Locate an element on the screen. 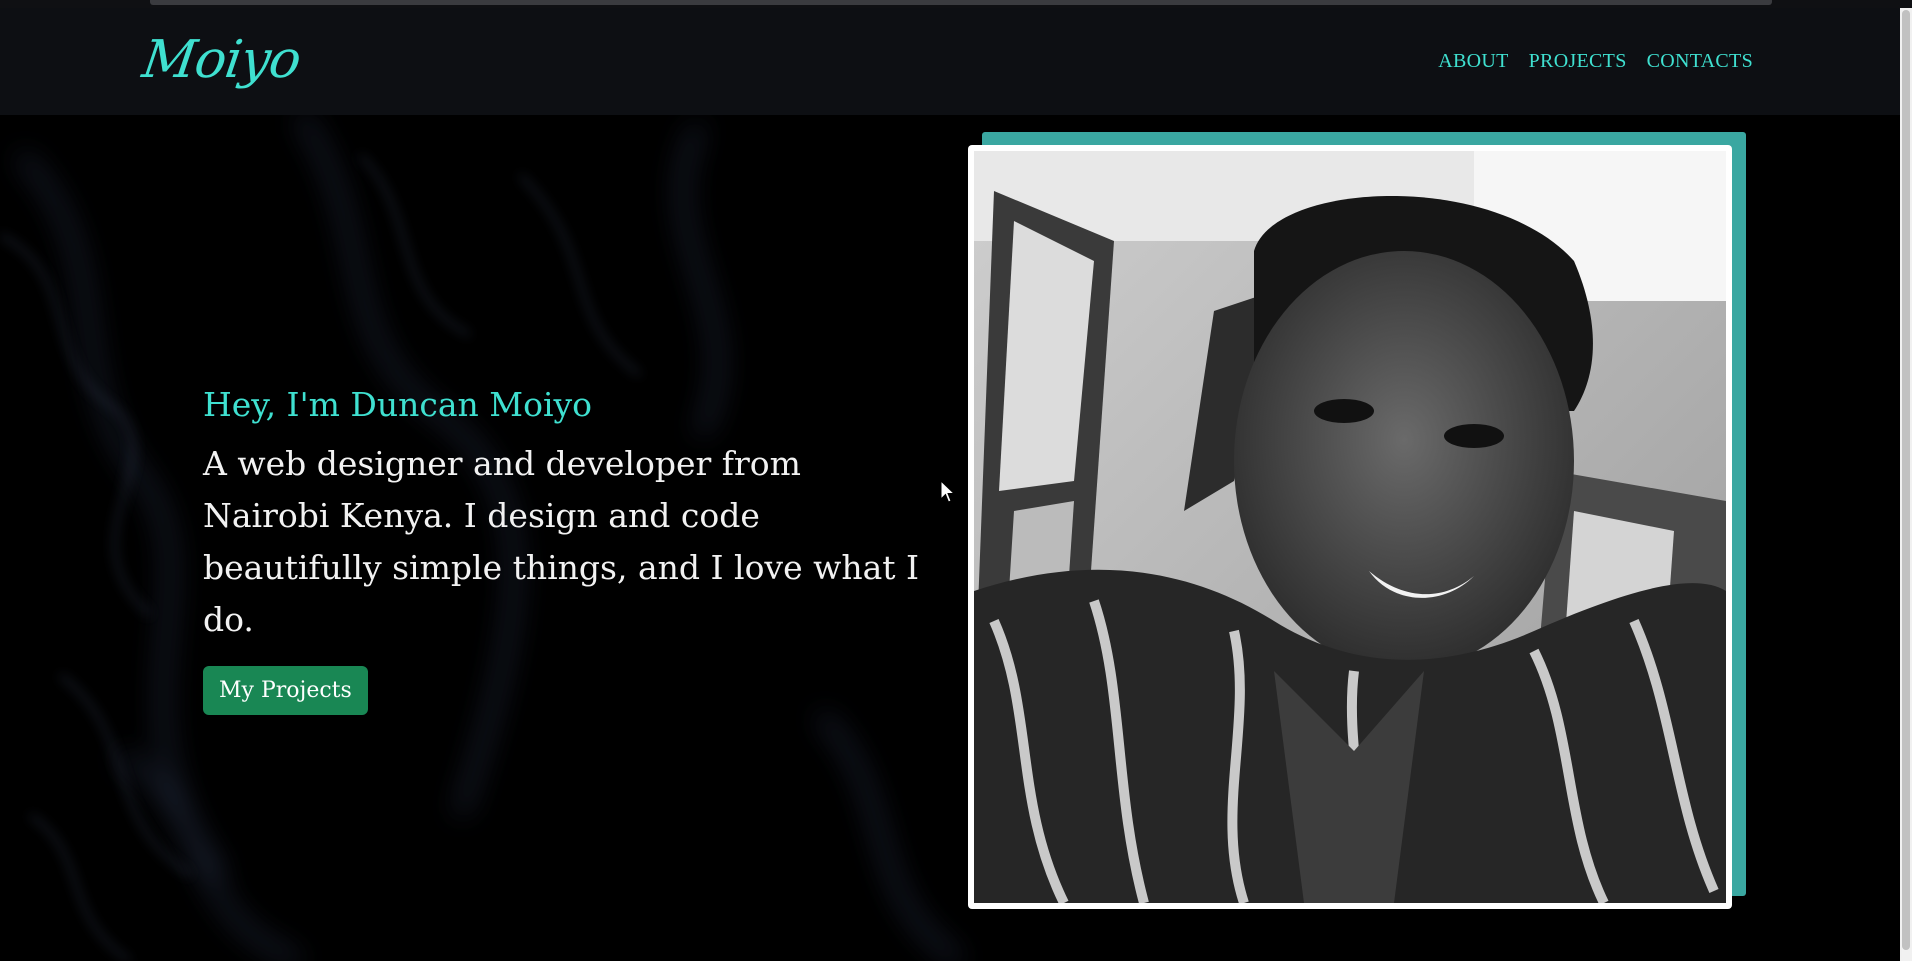  scrollbar-thumb is located at coordinates (1906, 480).